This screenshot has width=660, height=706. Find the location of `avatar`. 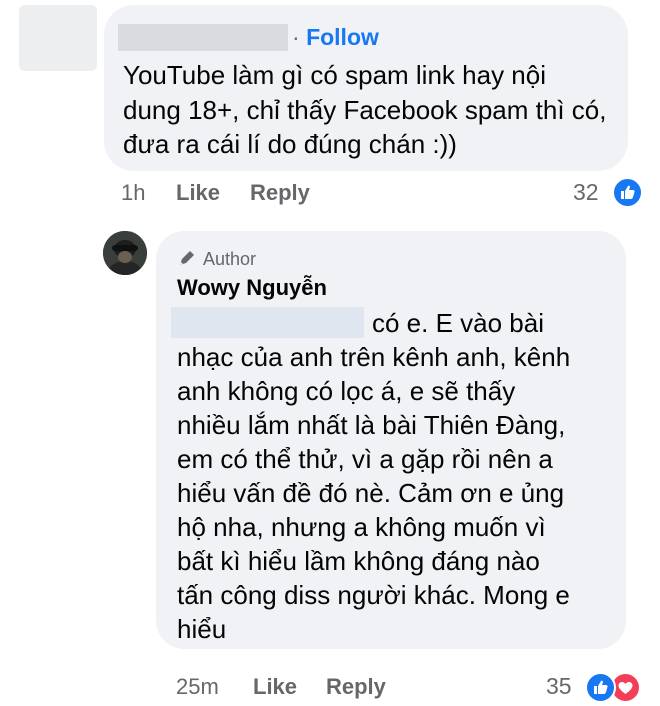

avatar is located at coordinates (125, 253).